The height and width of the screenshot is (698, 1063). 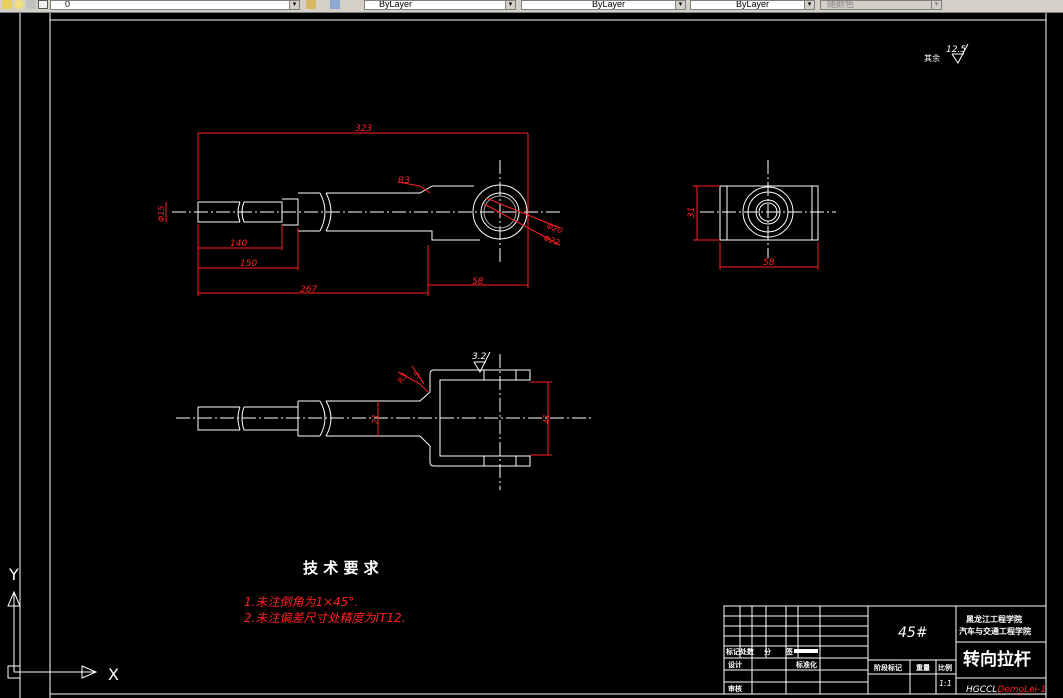 What do you see at coordinates (945, 683) in the screenshot?
I see `scale-value: 1:1` at bounding box center [945, 683].